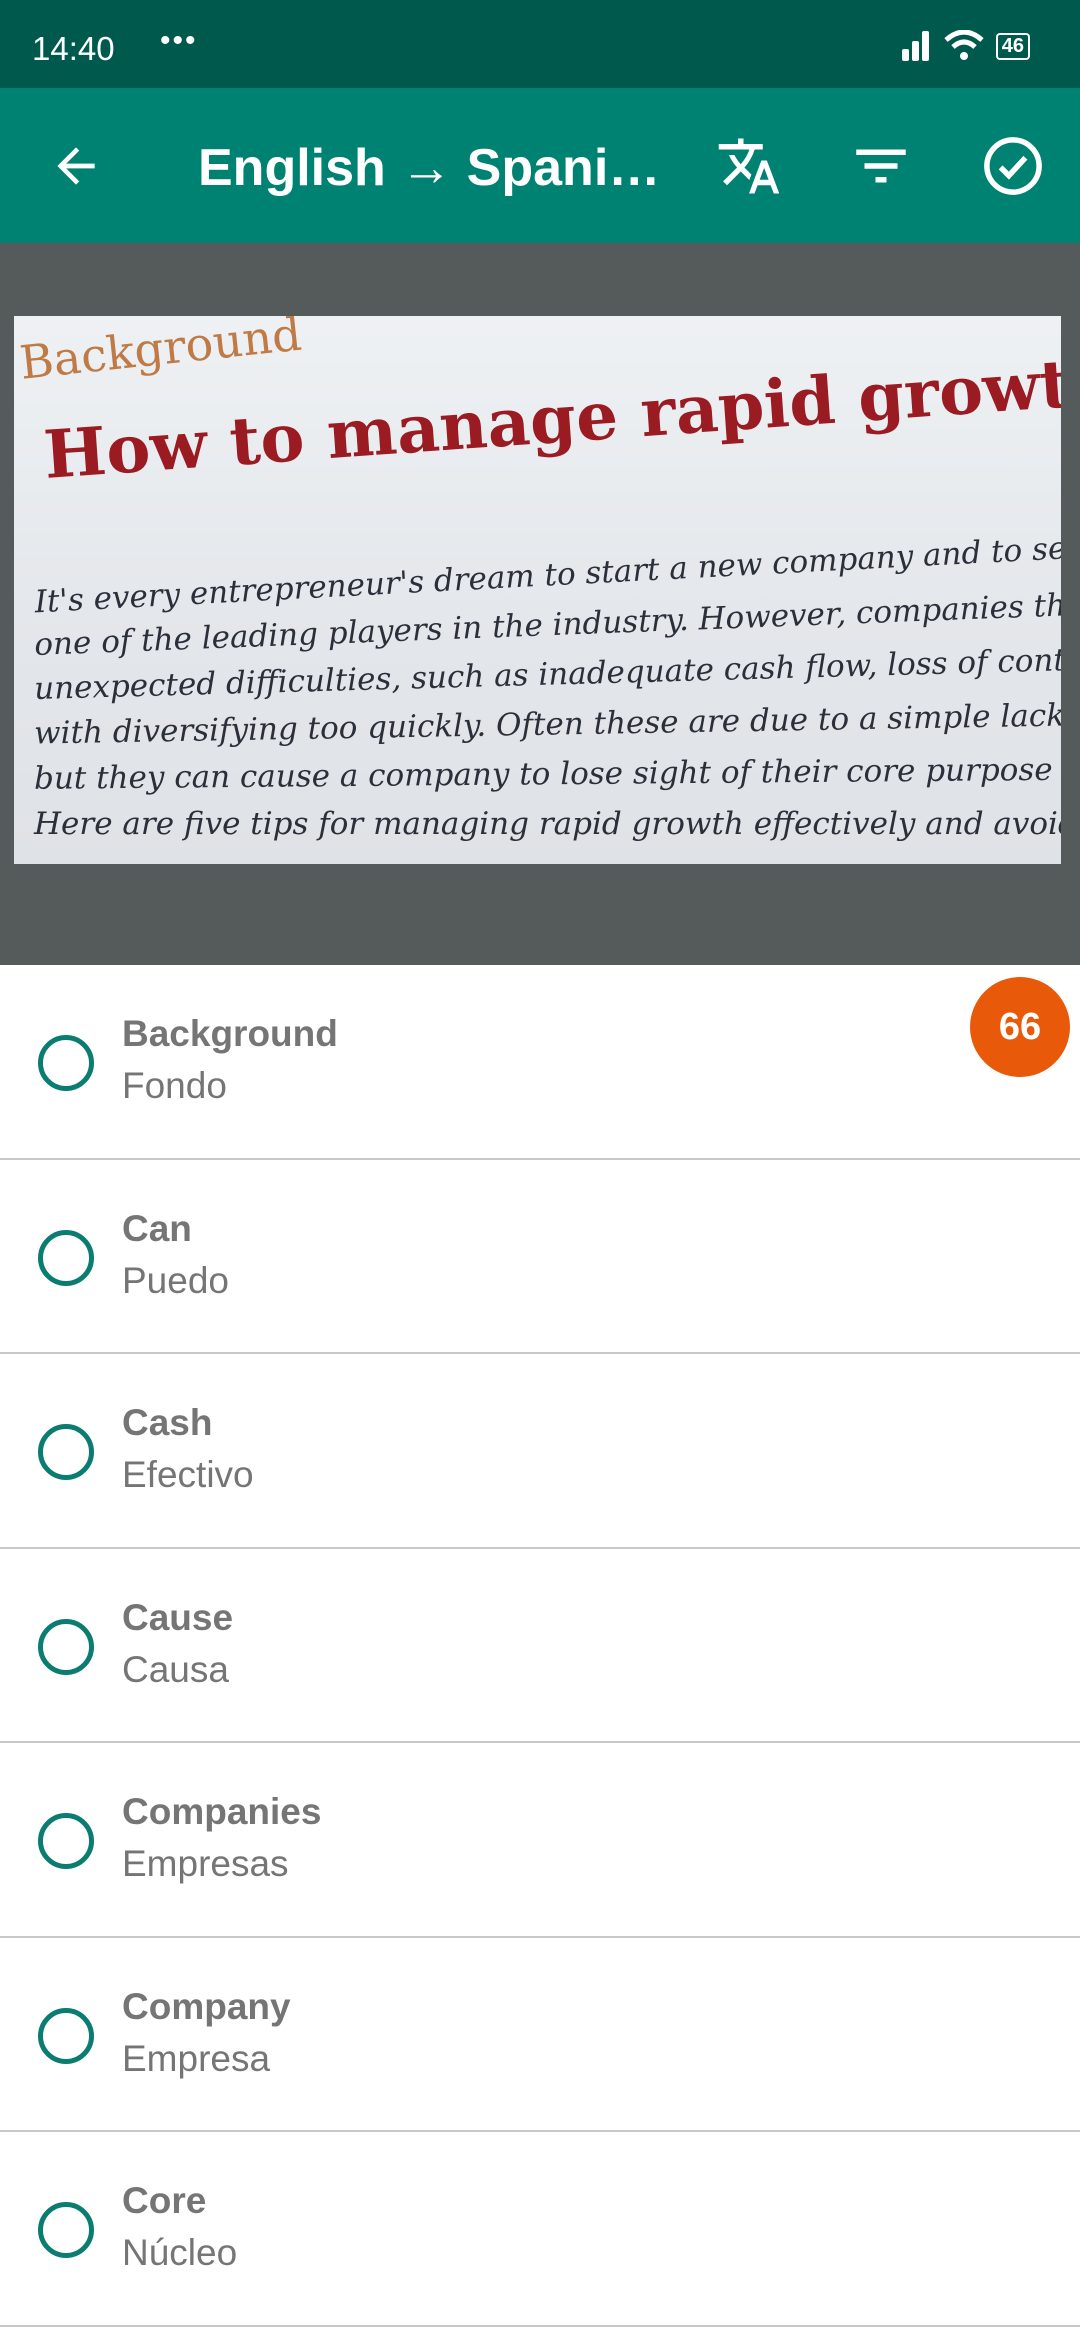  Describe the element at coordinates (540, 1062) in the screenshot. I see `list-item: Background Fondo` at that location.